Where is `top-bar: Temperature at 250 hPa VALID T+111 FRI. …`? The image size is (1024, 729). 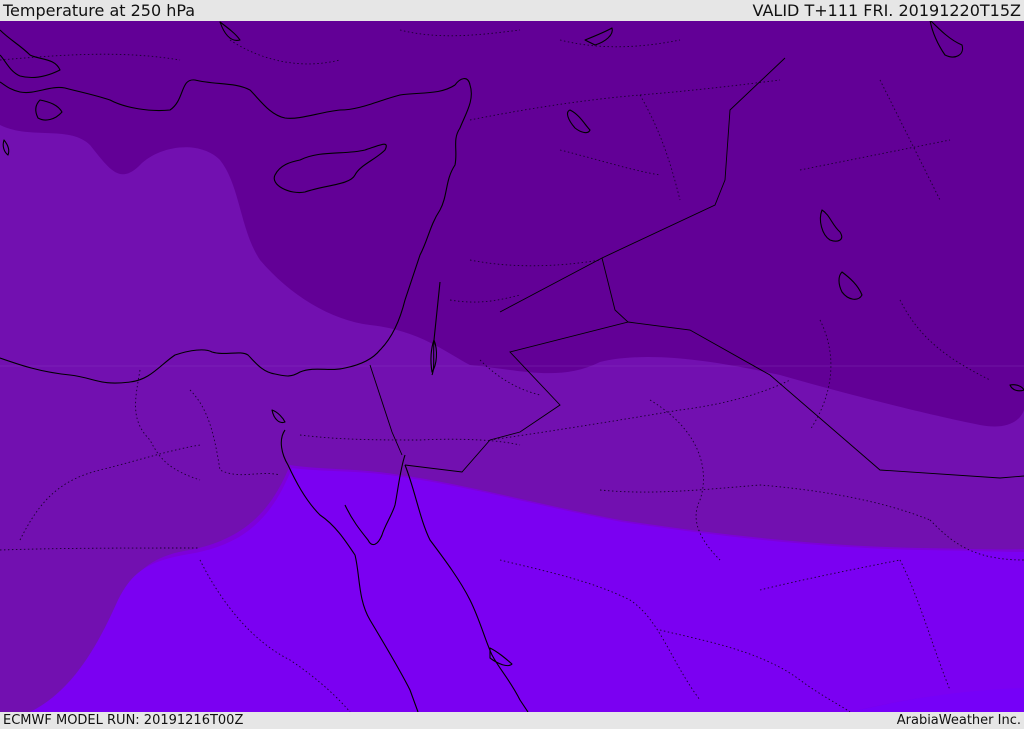
top-bar: Temperature at 250 hPa VALID T+111 FRI. … is located at coordinates (512, 10).